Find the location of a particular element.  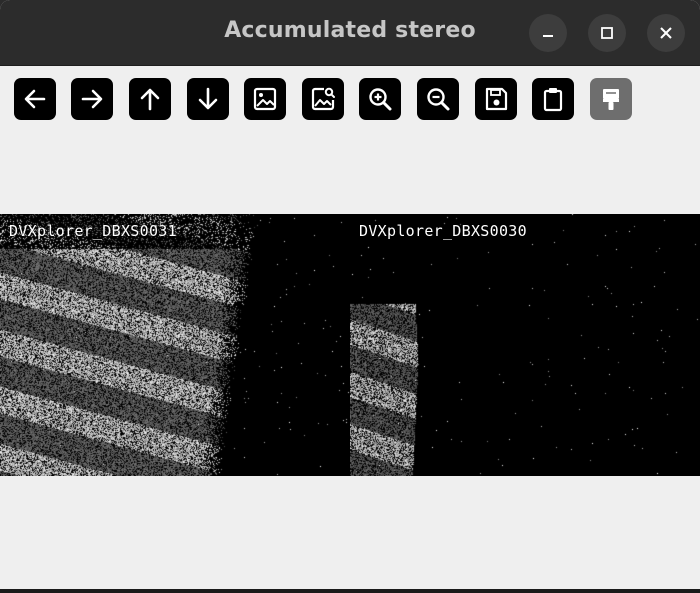

arrow-left-icon is located at coordinates (35, 99).